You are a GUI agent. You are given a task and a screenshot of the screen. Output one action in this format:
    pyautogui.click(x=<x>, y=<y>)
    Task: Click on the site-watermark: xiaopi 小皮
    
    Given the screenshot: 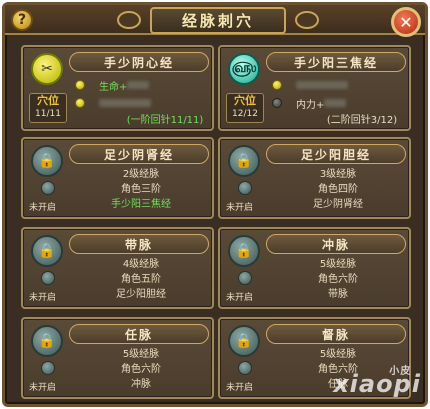 What is the action you would take?
    pyautogui.click(x=377, y=382)
    